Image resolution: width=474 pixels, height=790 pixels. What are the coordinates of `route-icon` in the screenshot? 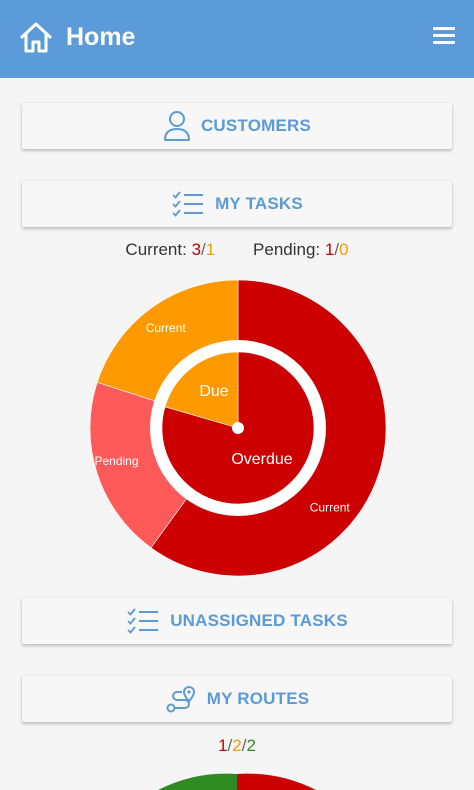 It's located at (180, 699).